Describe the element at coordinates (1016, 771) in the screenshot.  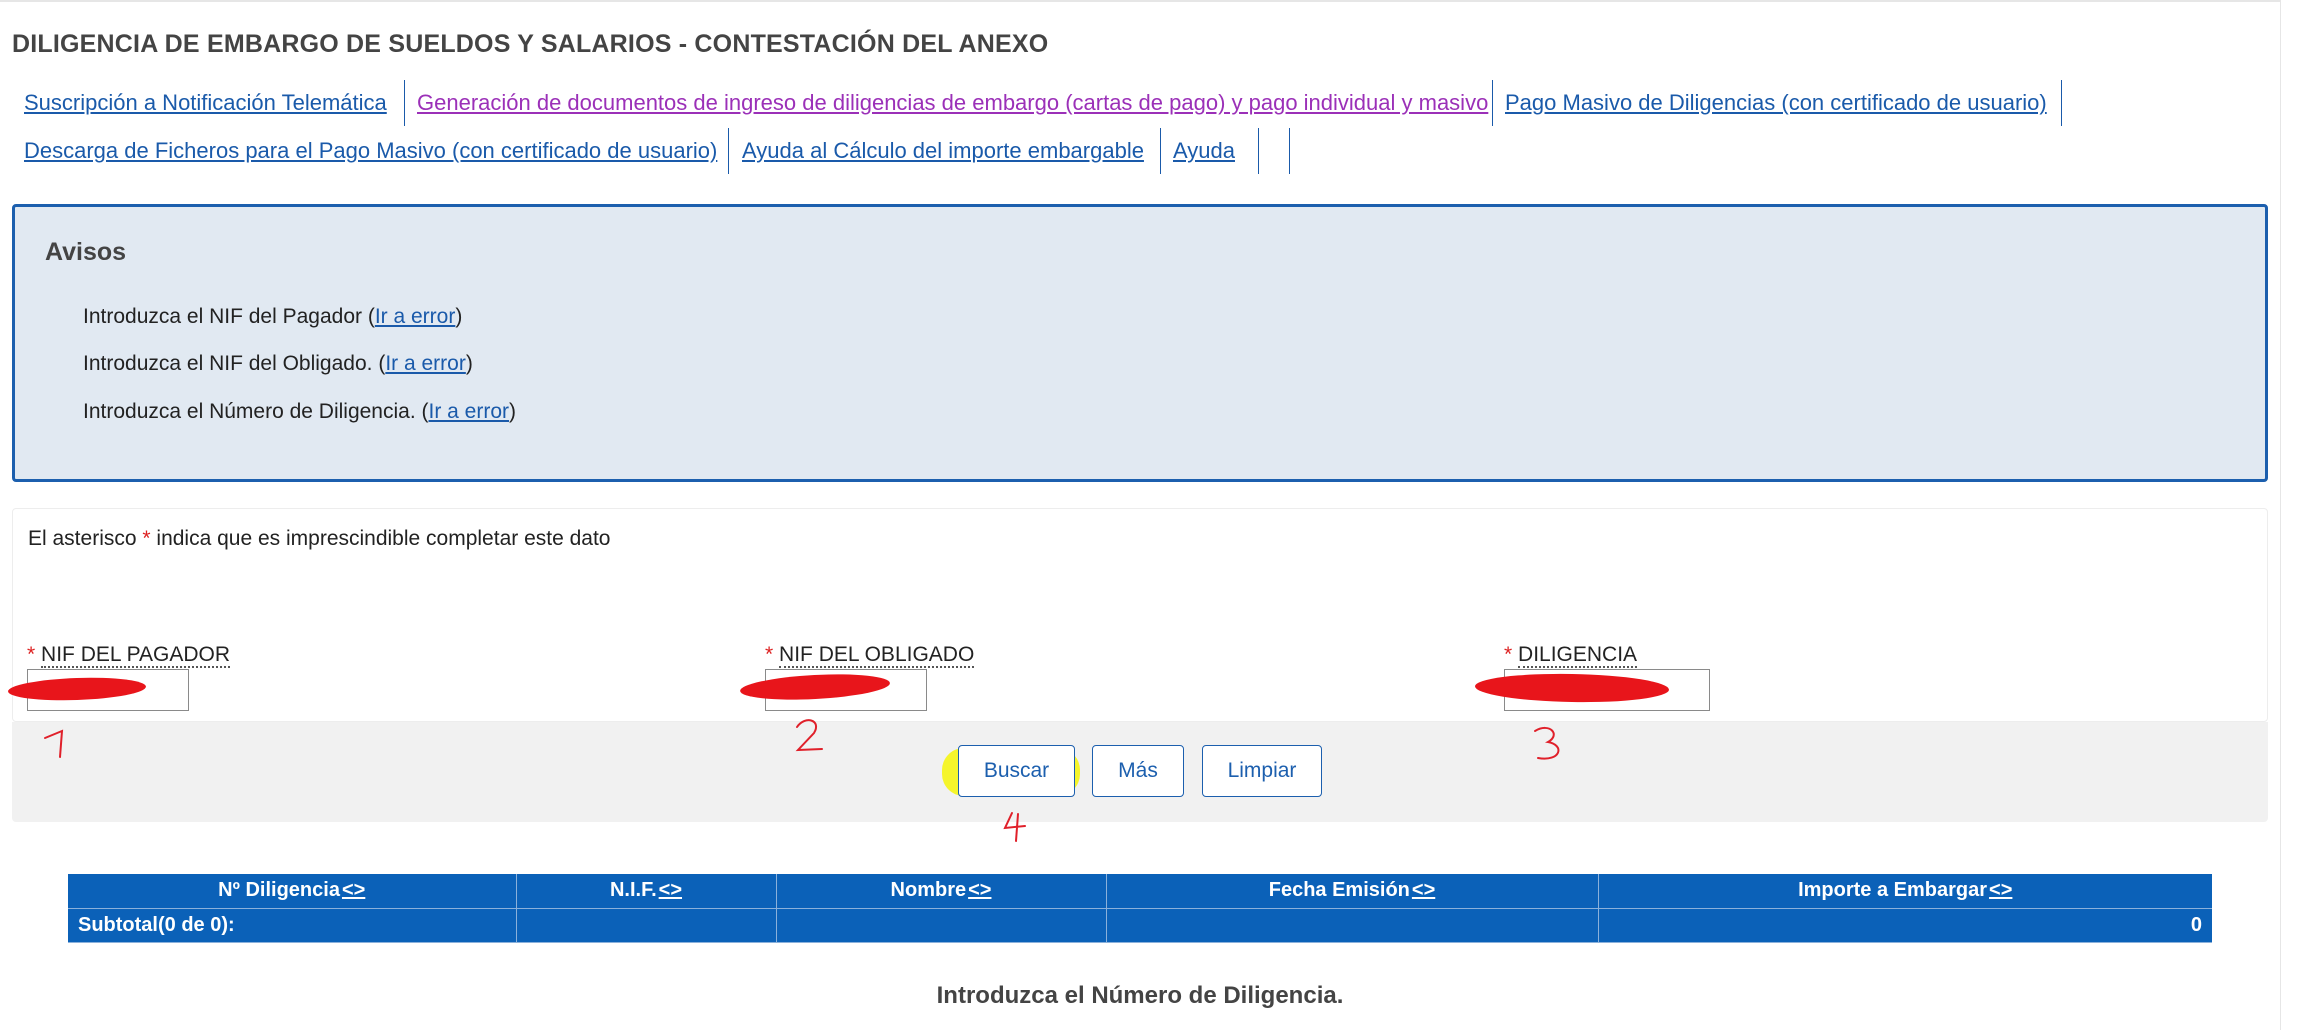
I see `buscar-button: Buscar` at that location.